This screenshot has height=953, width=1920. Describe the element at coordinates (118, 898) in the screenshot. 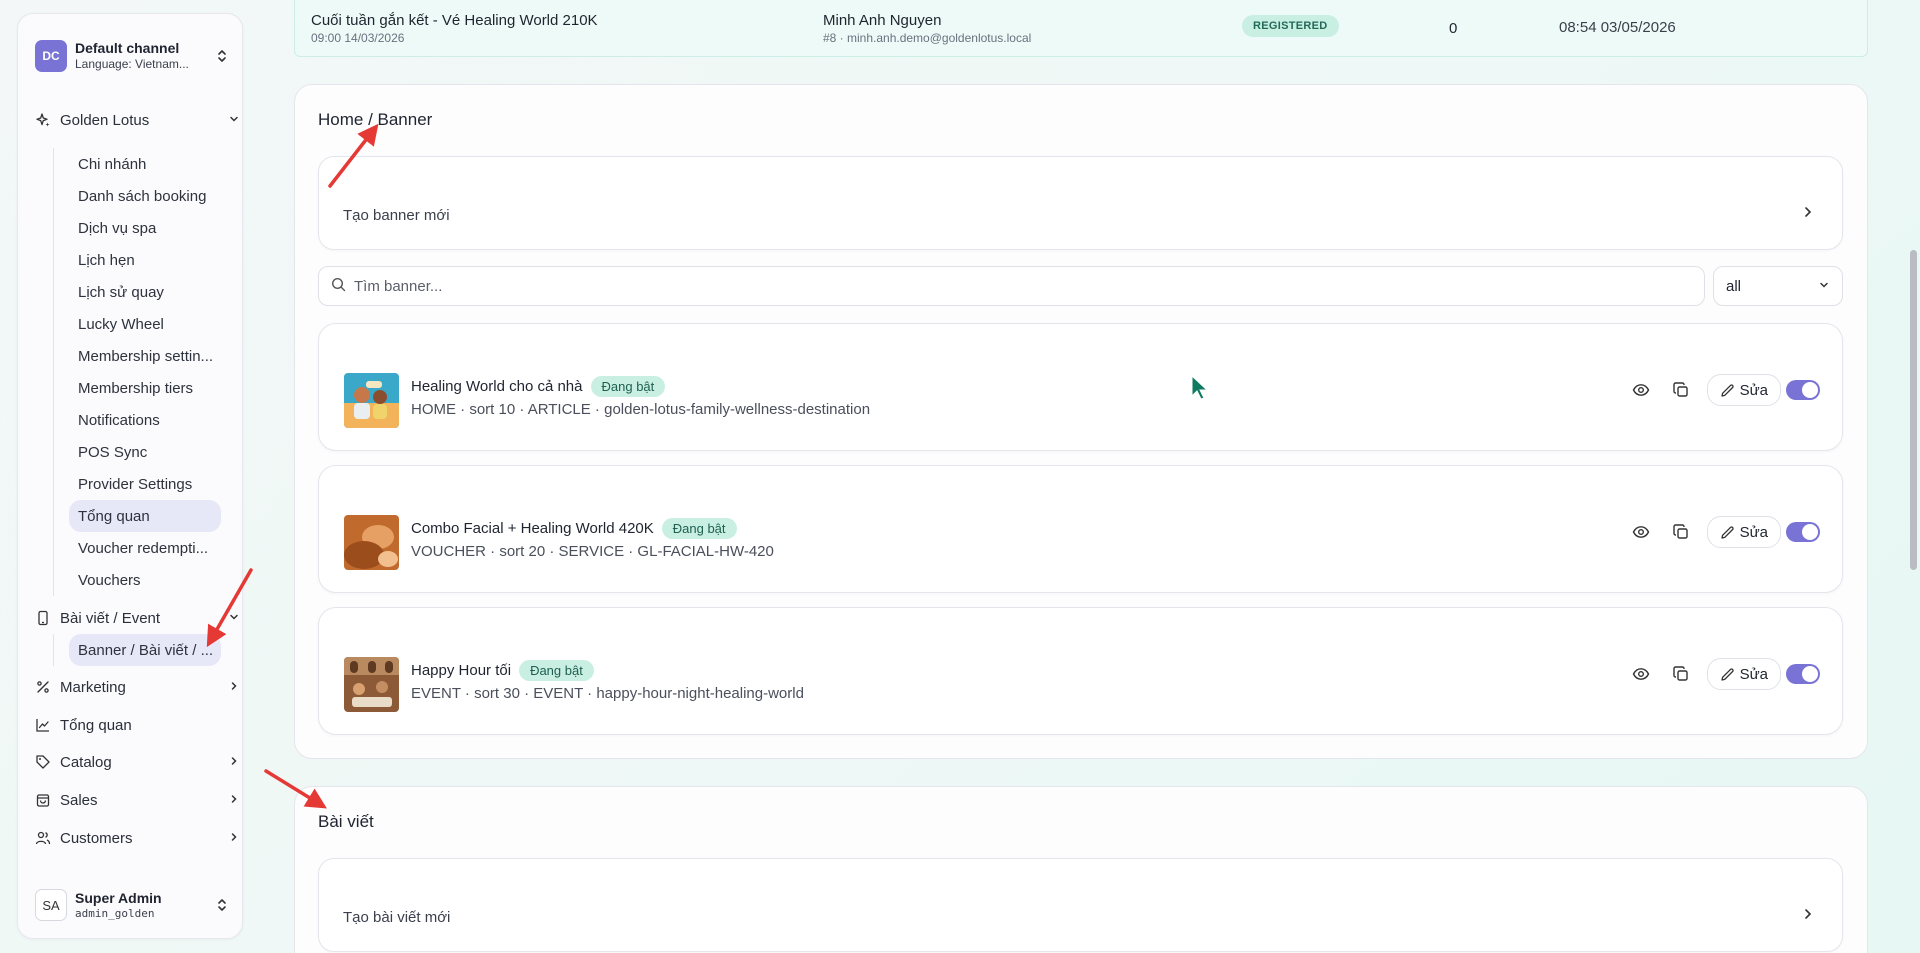

I see `user-name: Super Admin` at that location.